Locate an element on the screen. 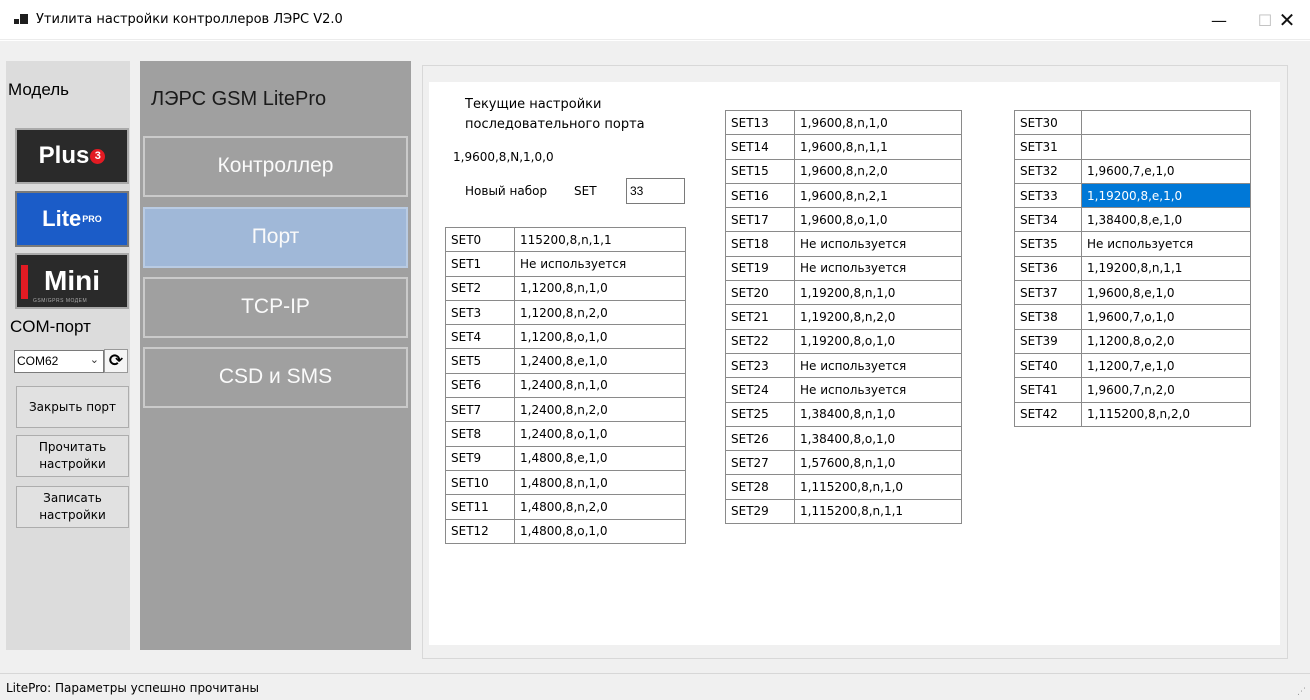  set-value-cell: 1,2400,8,o,1,0 is located at coordinates (600, 434).